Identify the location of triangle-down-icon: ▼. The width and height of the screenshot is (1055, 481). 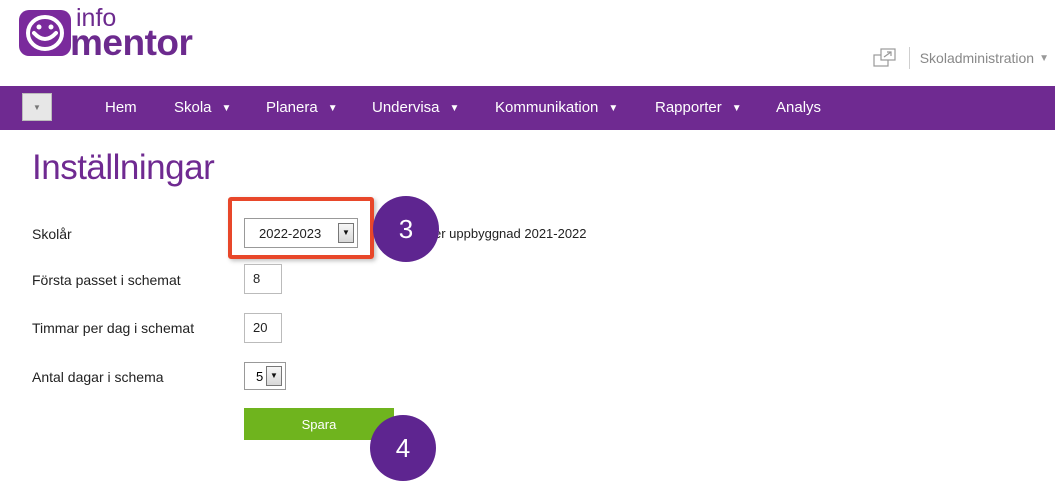
(37, 107).